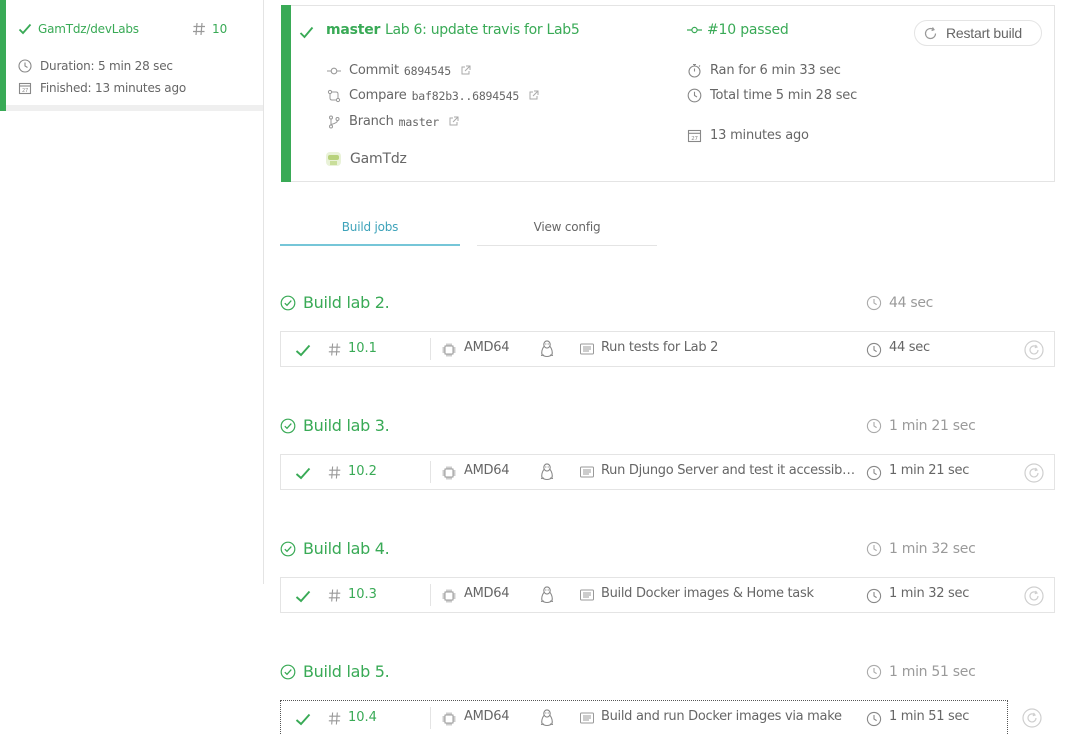  I want to click on job-number: 10.4, so click(362, 717).